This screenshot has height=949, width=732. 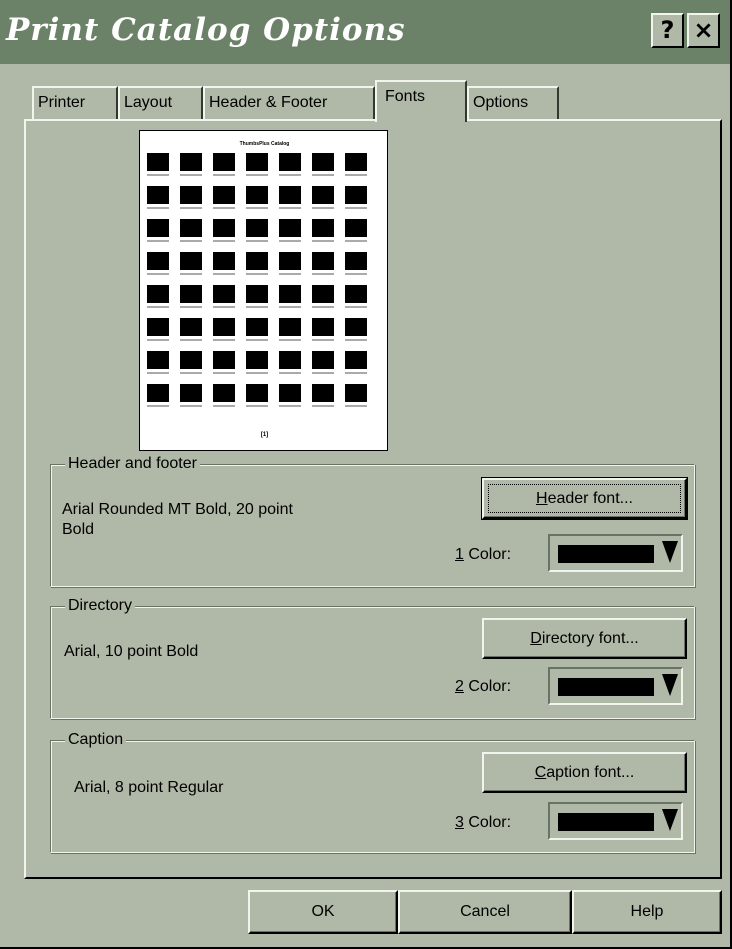 I want to click on help-button: Help, so click(x=647, y=912).